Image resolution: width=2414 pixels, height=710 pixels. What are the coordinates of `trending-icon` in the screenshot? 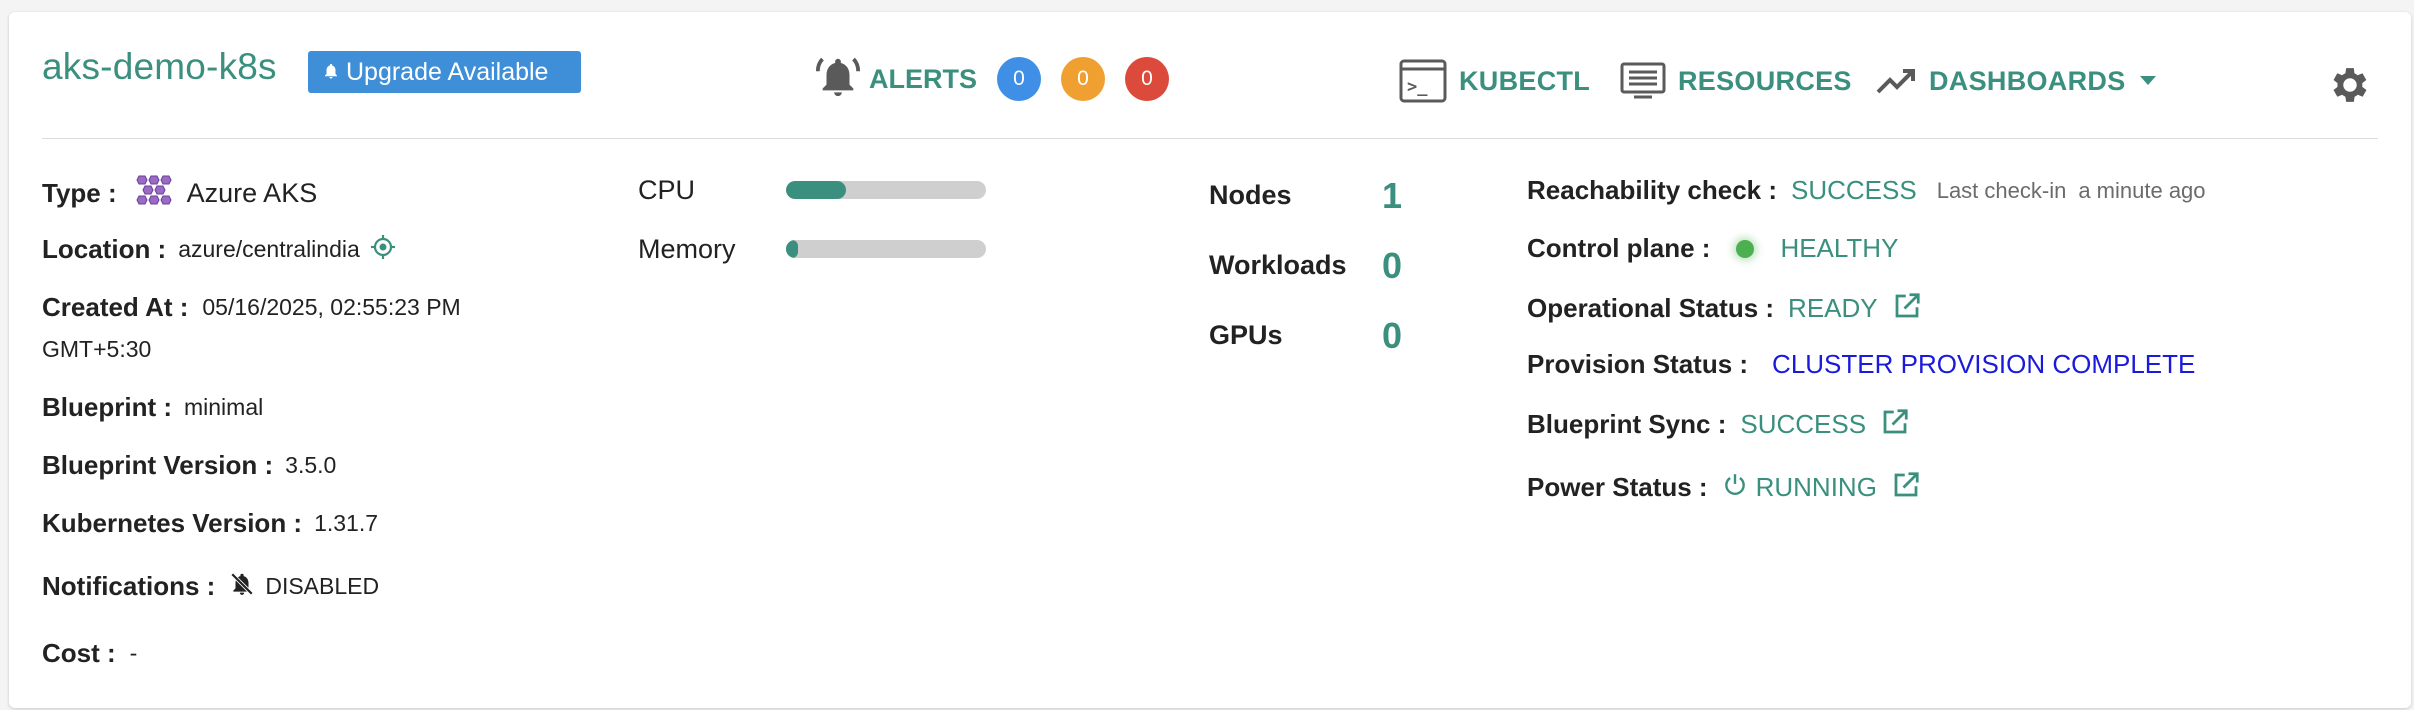 It's located at (1896, 81).